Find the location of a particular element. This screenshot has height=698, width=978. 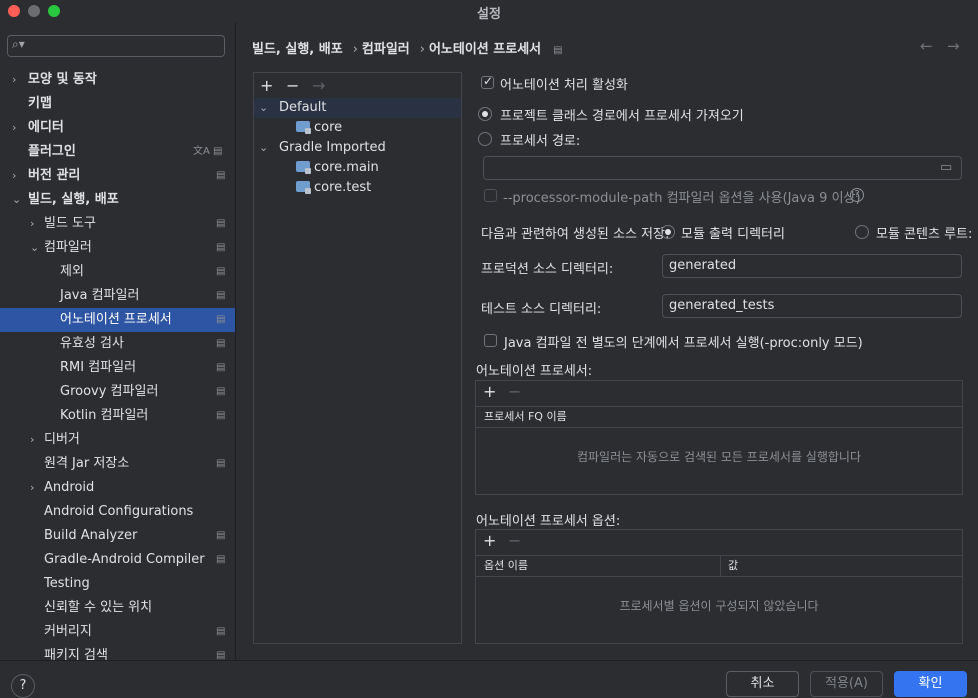

apply-button: 적용(A) is located at coordinates (846, 684).